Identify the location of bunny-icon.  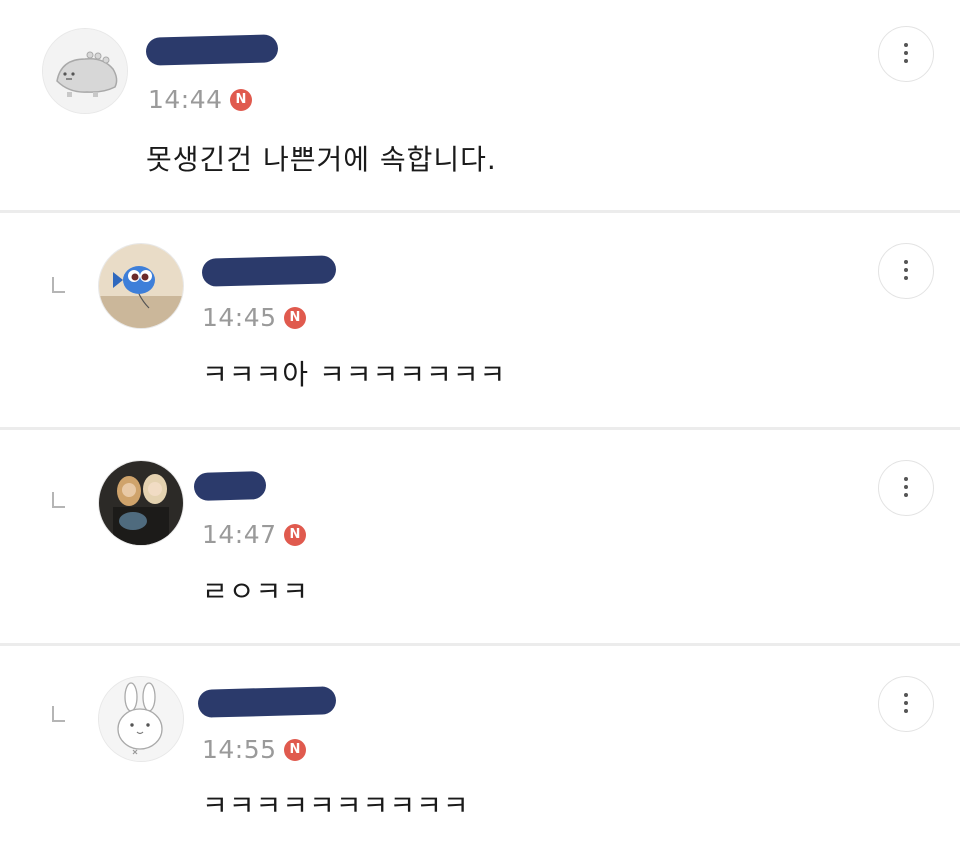
(141, 719).